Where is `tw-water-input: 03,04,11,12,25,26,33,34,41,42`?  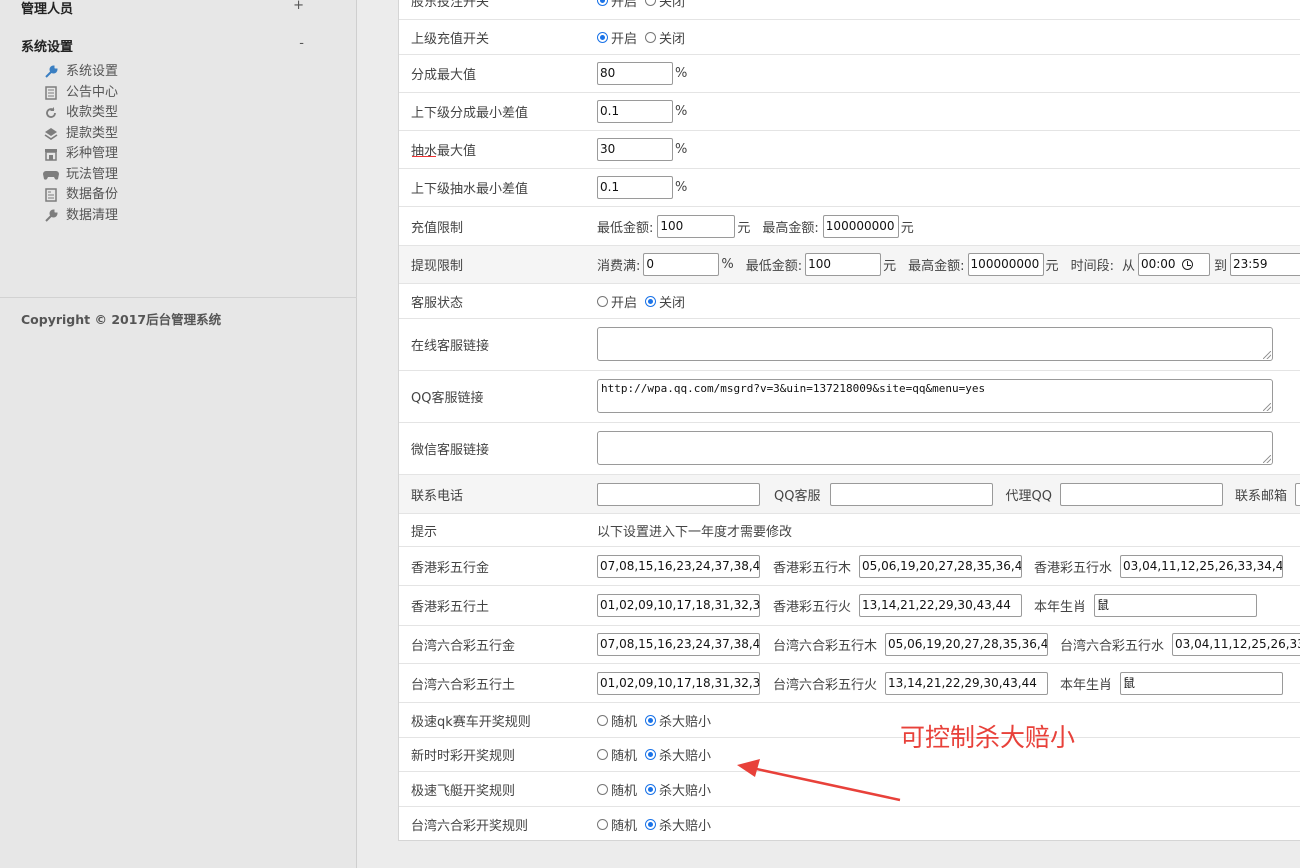 tw-water-input: 03,04,11,12,25,26,33,34,41,42 is located at coordinates (1236, 644).